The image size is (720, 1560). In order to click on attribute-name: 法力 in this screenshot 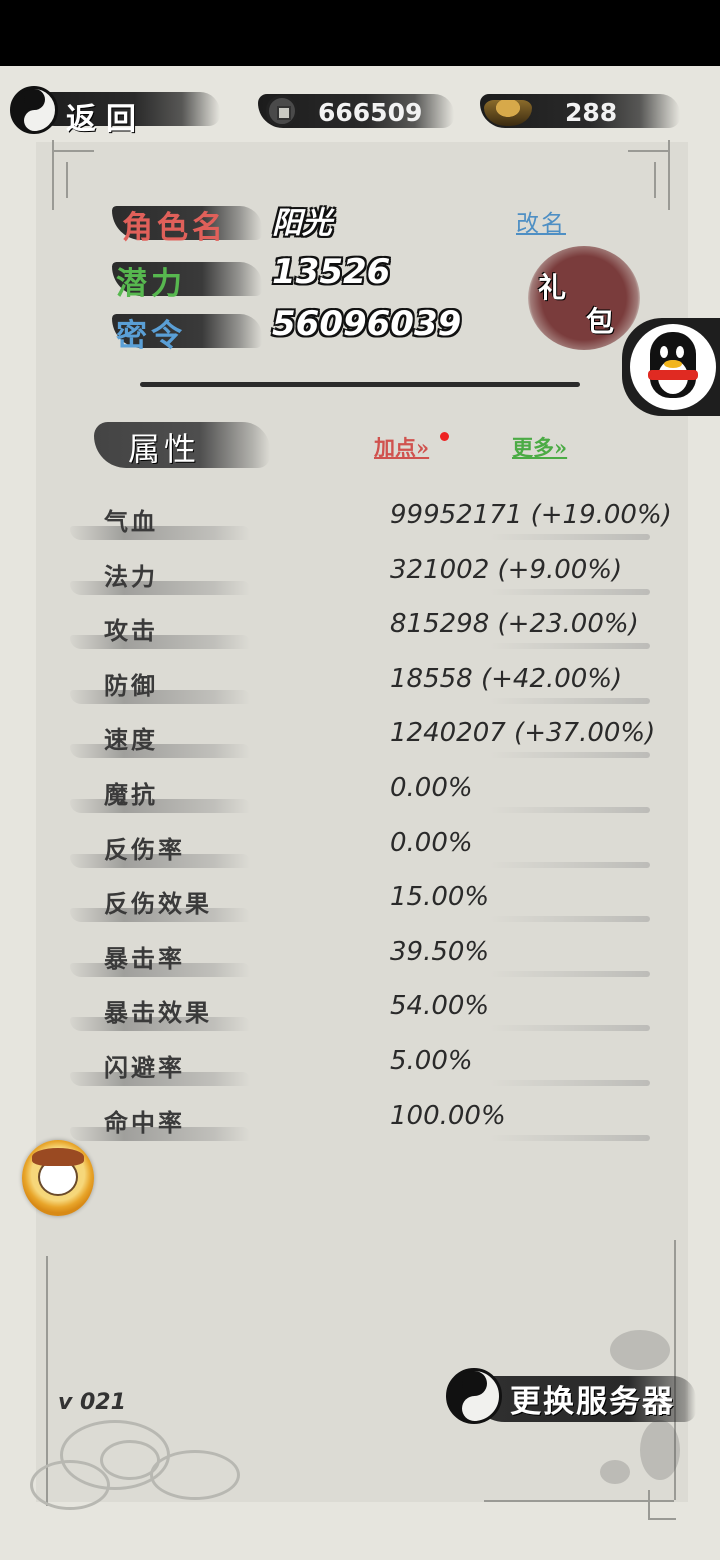, I will do `click(131, 576)`.